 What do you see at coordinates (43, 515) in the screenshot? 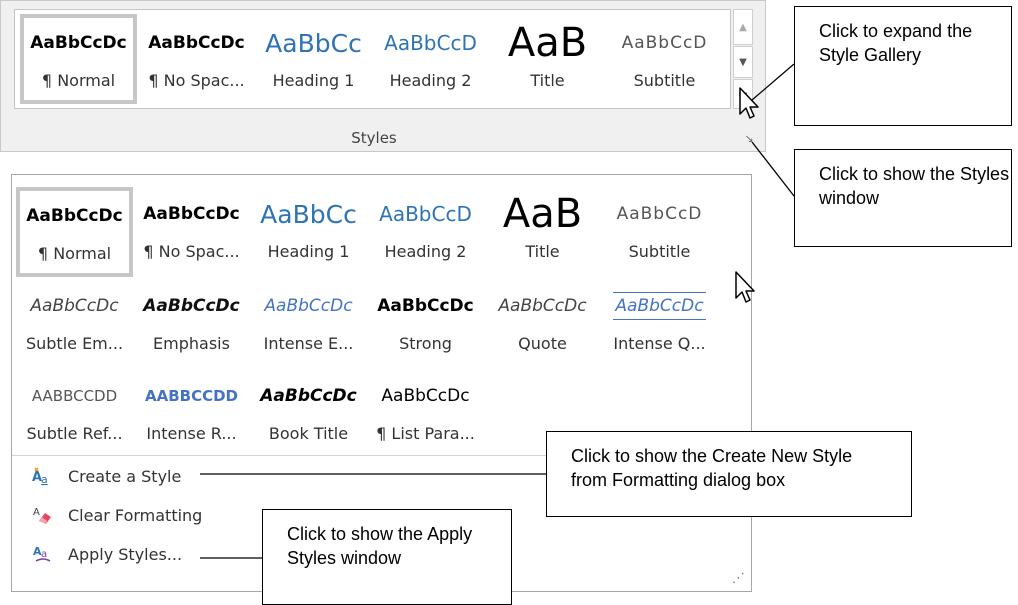
I see `eraser-icon: A` at bounding box center [43, 515].